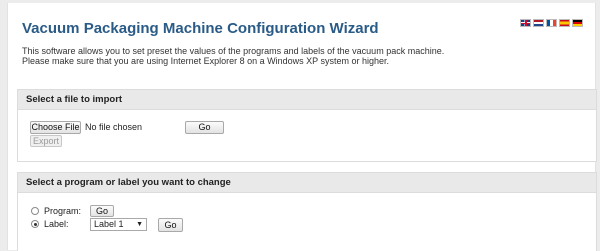 The width and height of the screenshot is (600, 251). What do you see at coordinates (35, 224) in the screenshot?
I see `label-radio` at bounding box center [35, 224].